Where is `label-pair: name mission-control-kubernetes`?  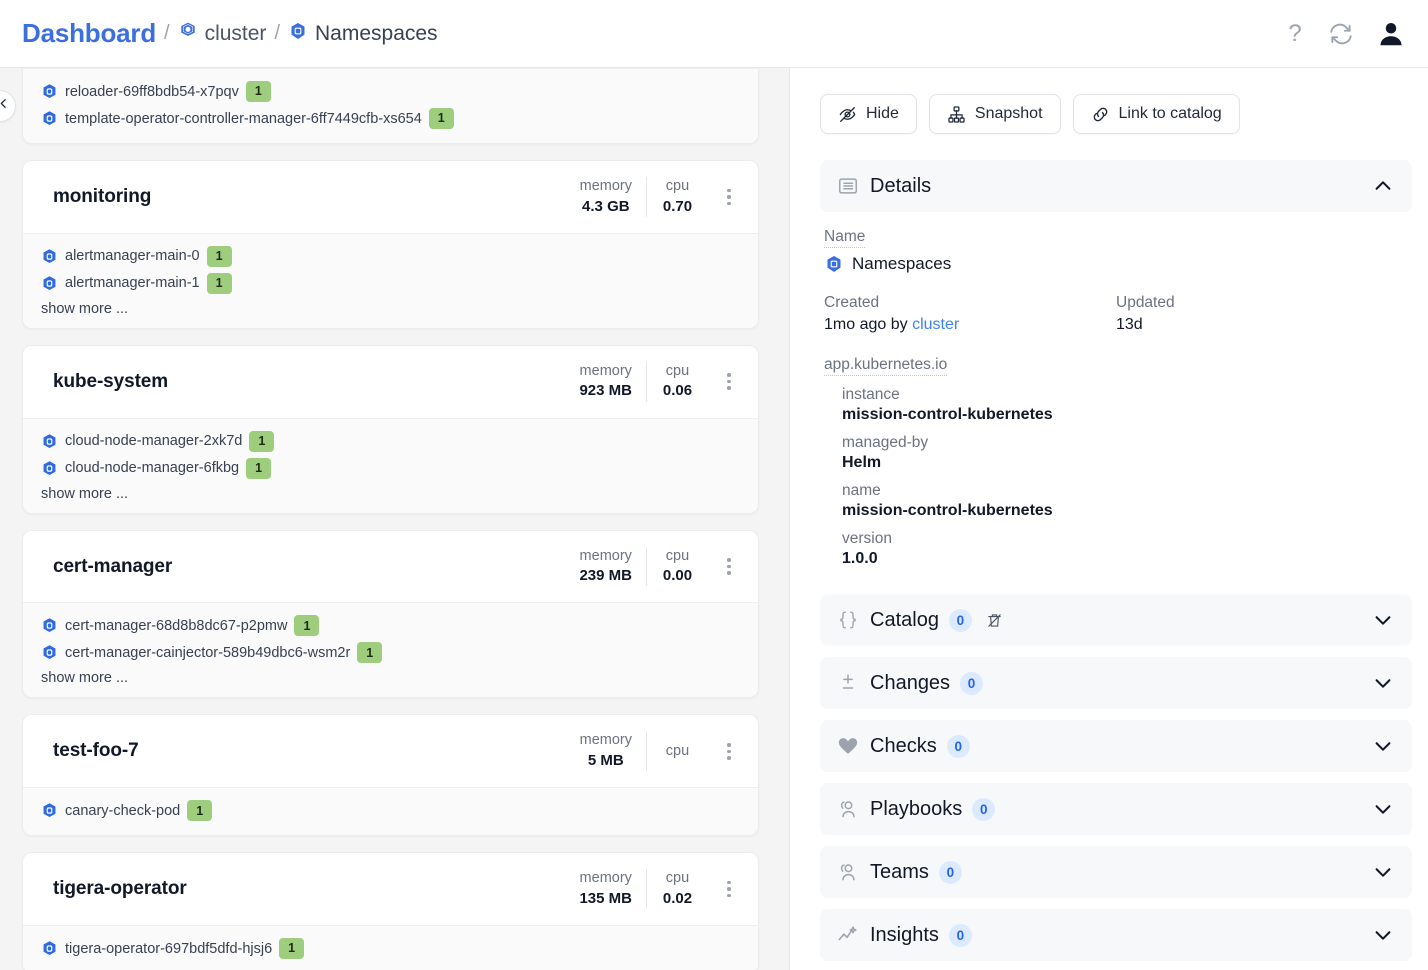
label-pair: name mission-control-kubernetes is located at coordinates (1125, 501).